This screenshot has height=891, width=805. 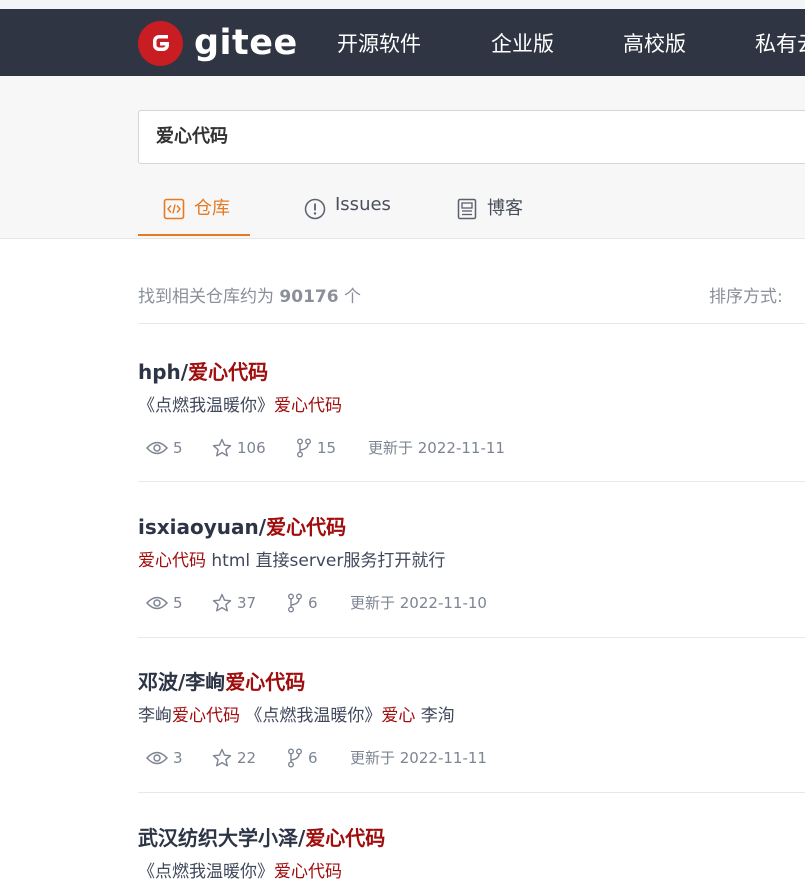 I want to click on top-strip, so click(x=402, y=4).